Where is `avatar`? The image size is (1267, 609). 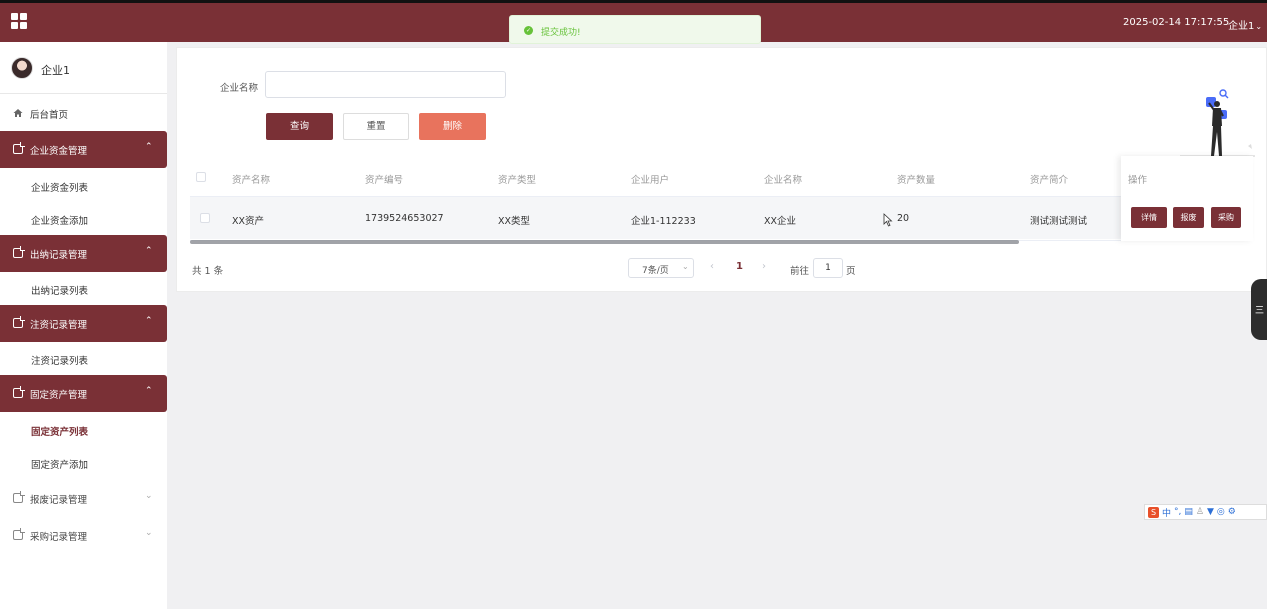 avatar is located at coordinates (22, 68).